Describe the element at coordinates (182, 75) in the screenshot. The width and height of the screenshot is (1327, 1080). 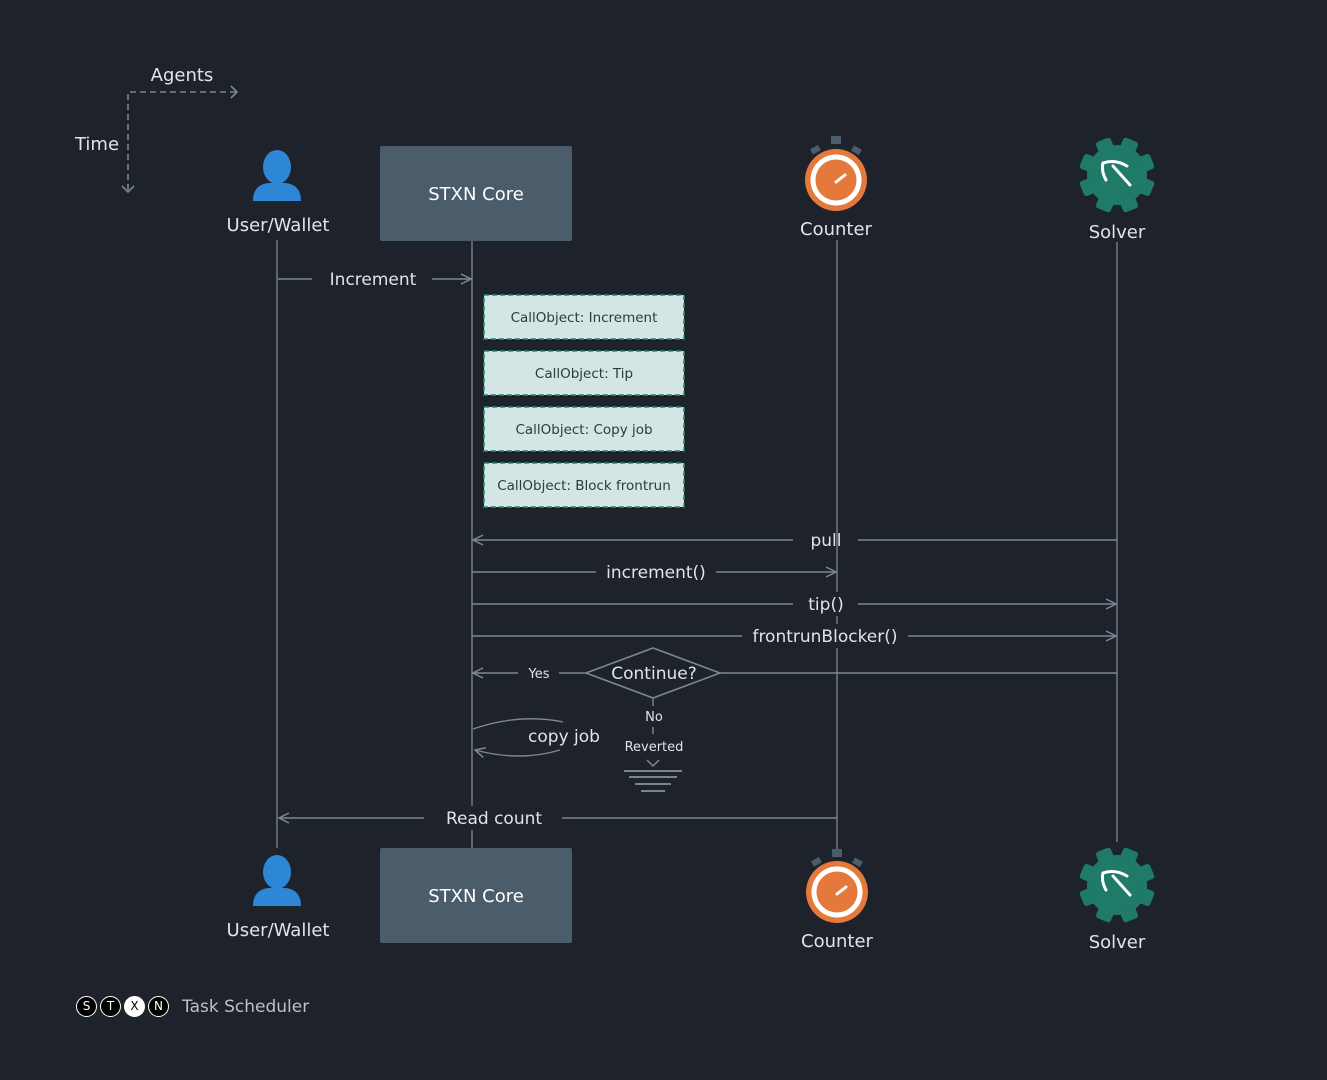
I see `agents-label: Agents` at that location.